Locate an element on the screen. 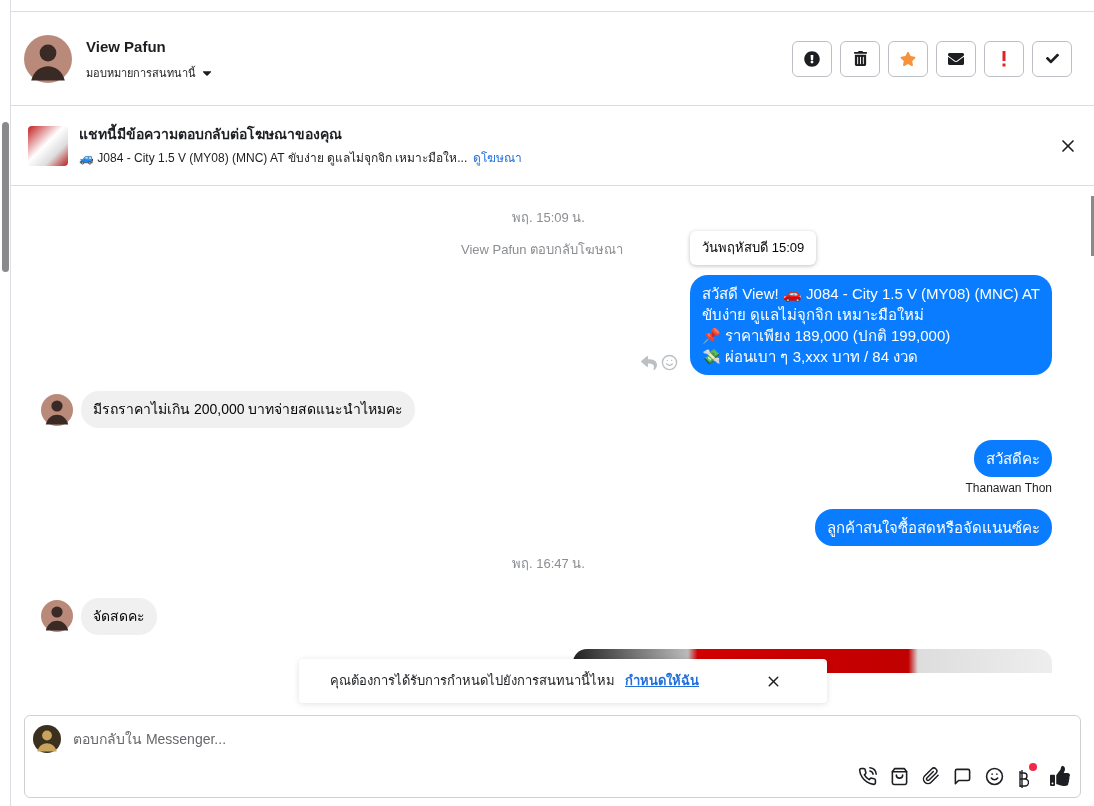 The image size is (1094, 806). timestamp: พฤ. 15:09 น. is located at coordinates (548, 218).